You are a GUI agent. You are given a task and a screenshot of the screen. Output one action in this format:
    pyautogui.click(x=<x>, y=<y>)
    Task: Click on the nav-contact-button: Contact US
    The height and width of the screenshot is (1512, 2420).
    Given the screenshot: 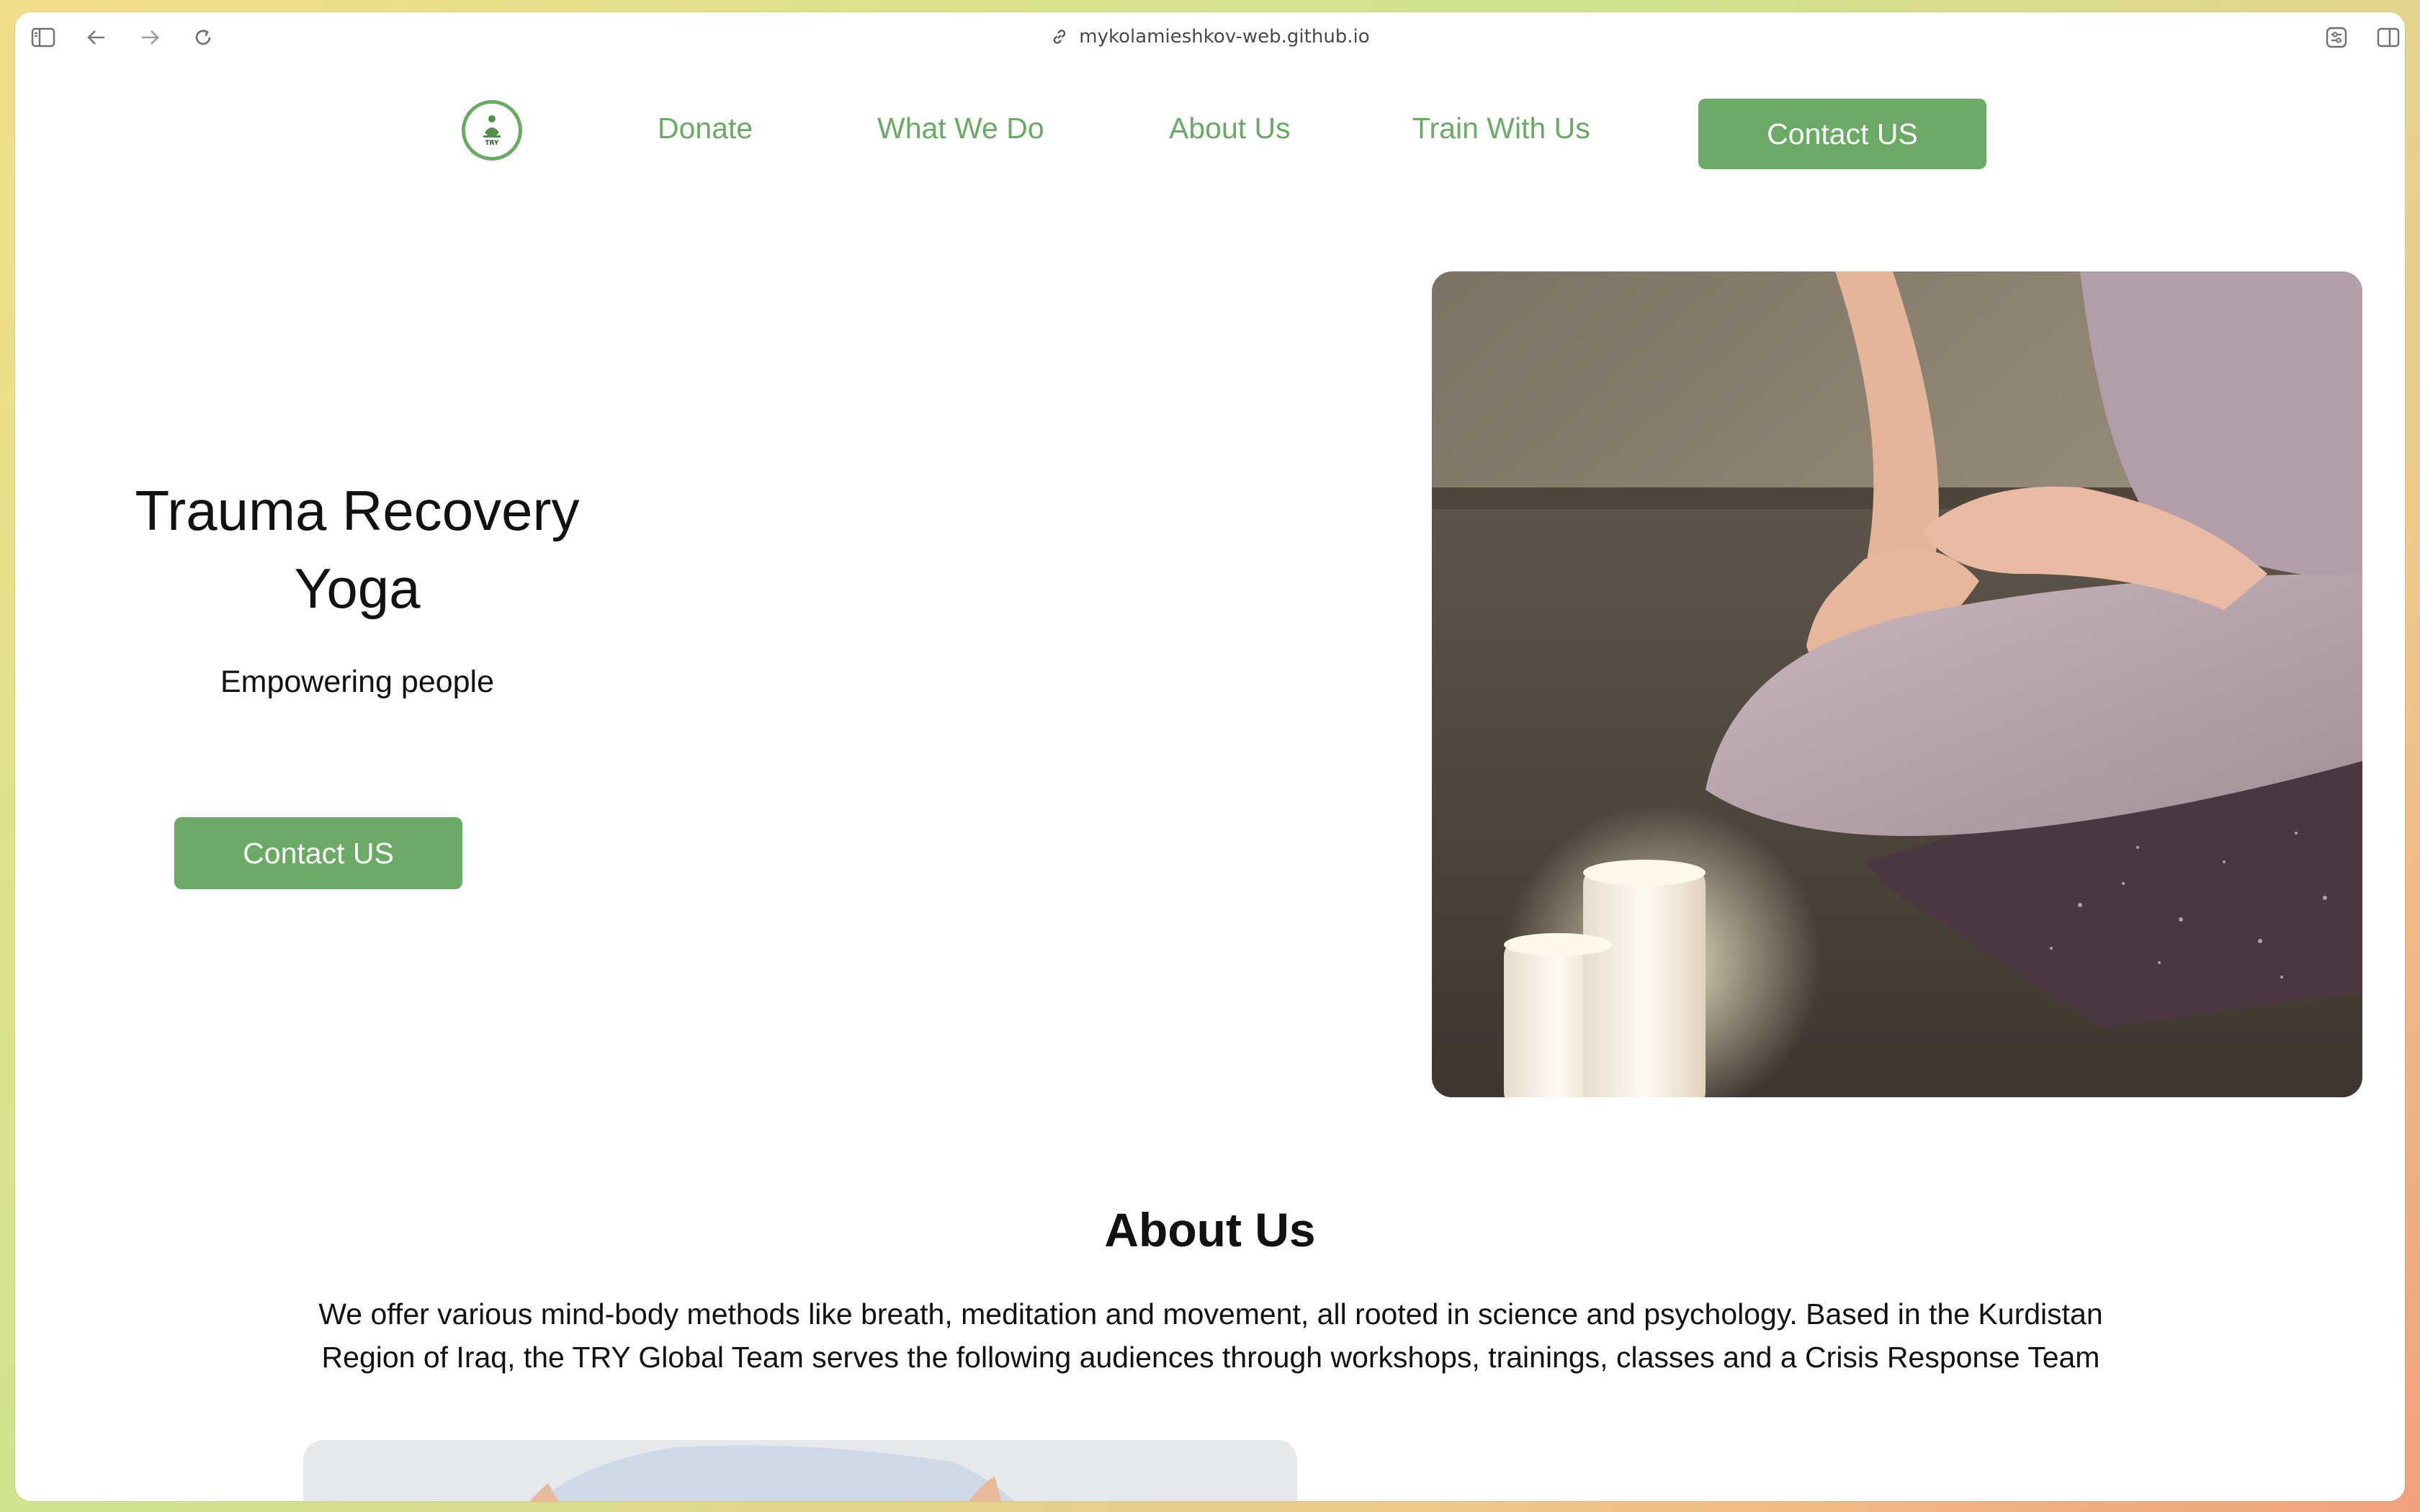 What is the action you would take?
    pyautogui.click(x=1842, y=134)
    